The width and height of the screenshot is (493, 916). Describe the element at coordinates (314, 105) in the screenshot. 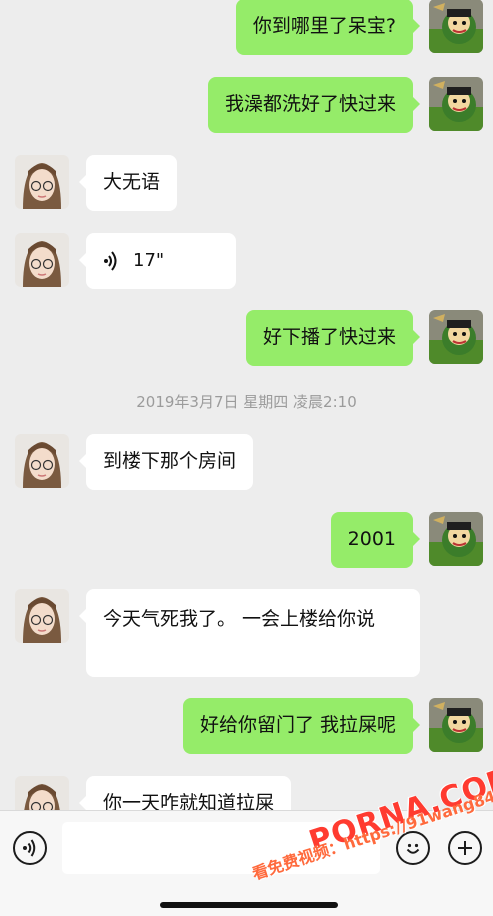

I see `message-bubble-out: 我澡都洗好了快过来` at that location.